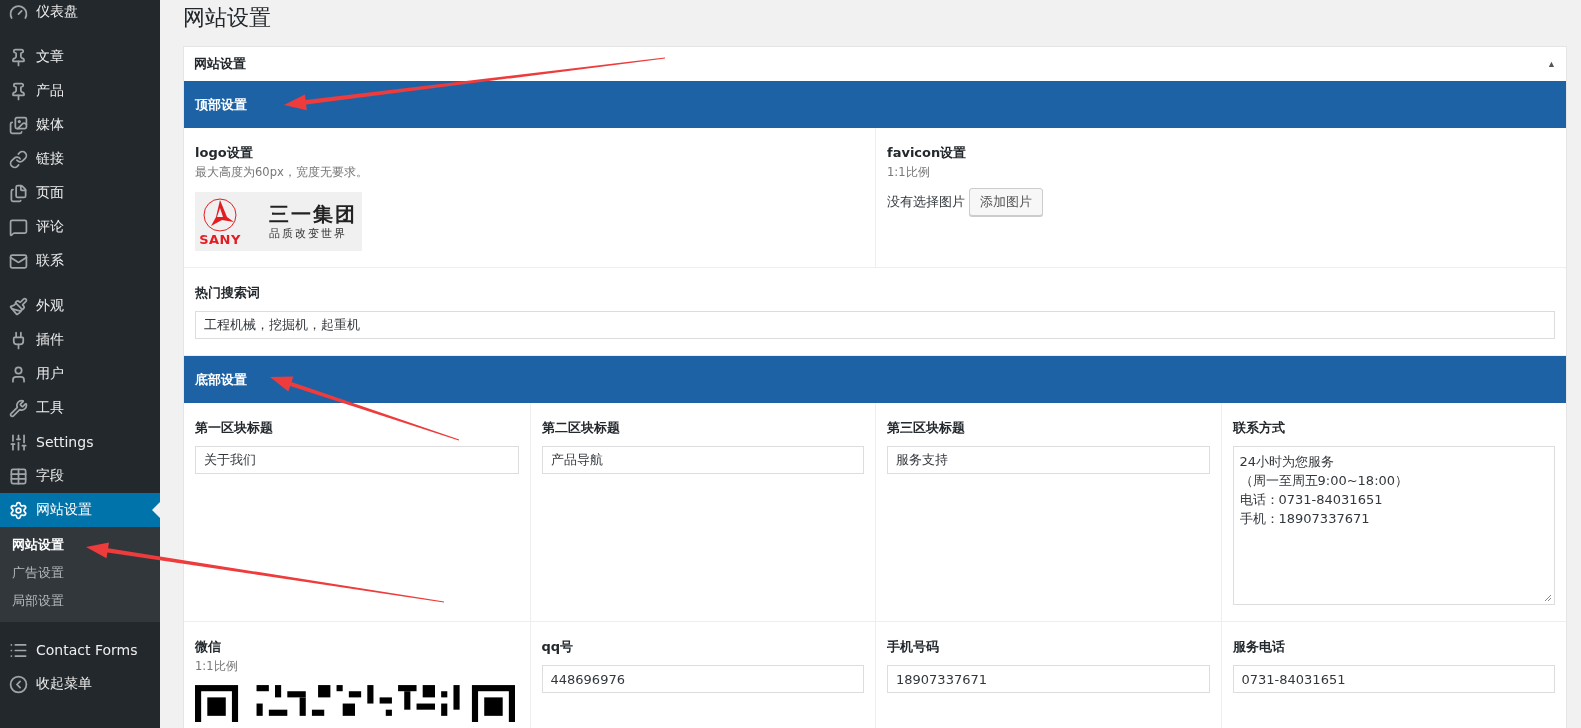 The height and width of the screenshot is (728, 1581). I want to click on field-label: logo设置, so click(224, 153).